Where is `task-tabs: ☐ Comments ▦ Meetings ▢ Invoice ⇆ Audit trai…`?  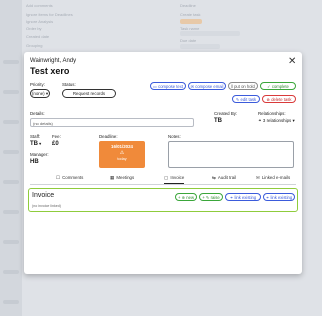 task-tabs: ☐ Comments ▦ Meetings ▢ Invoice ⇆ Audit trai… is located at coordinates (163, 179).